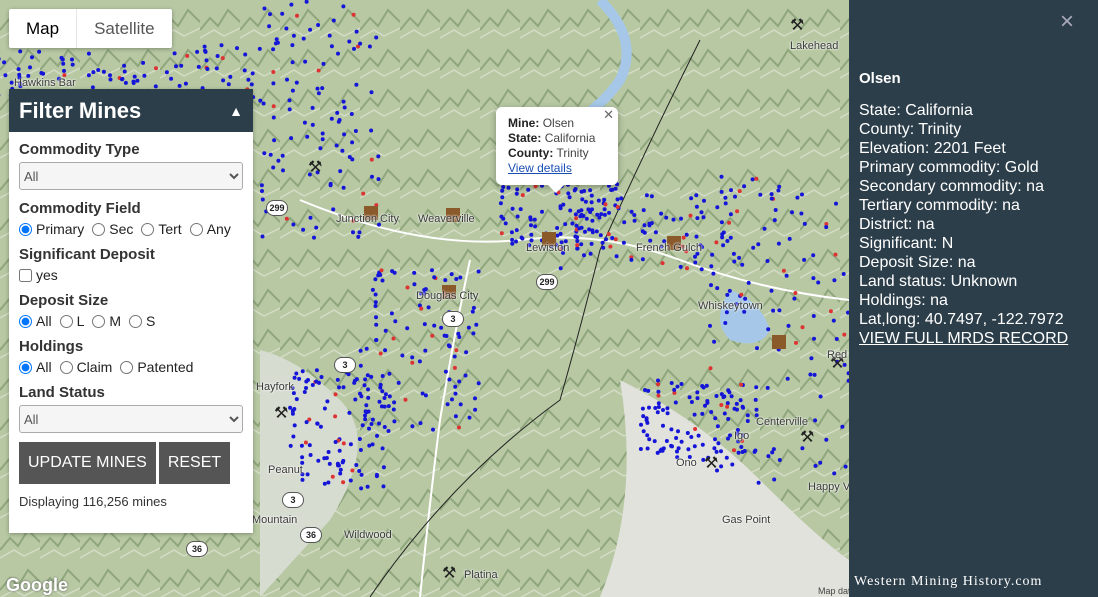 Image resolution: width=1098 pixels, height=597 pixels. Describe the element at coordinates (131, 110) in the screenshot. I see `filter-header: Filter Mines ▲` at that location.